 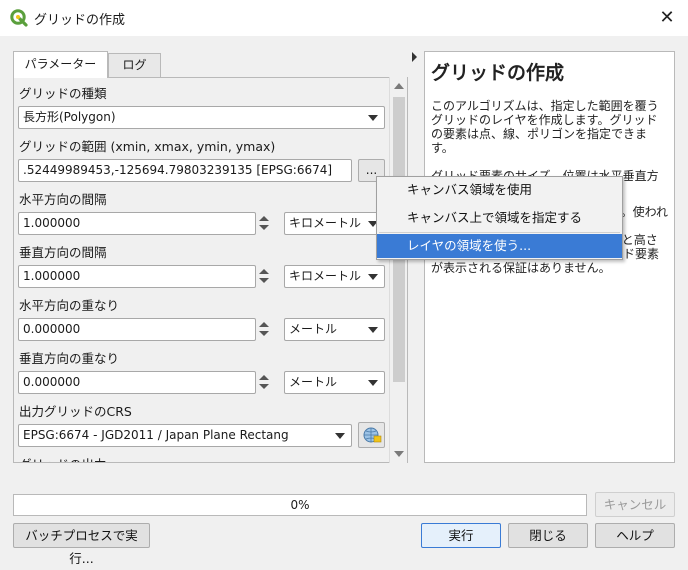 What do you see at coordinates (399, 86) in the screenshot?
I see `scroll-up-icon` at bounding box center [399, 86].